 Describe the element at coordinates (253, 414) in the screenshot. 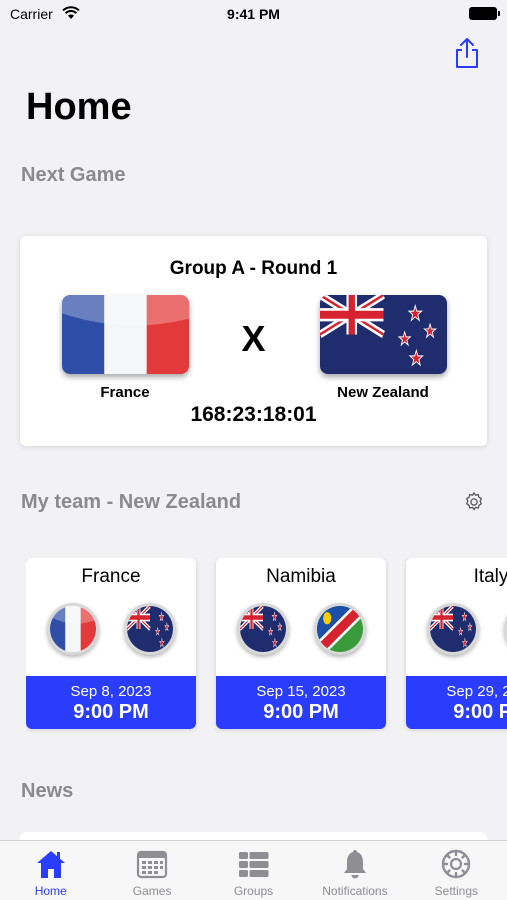

I see `countdown-timer: 168:23:18:01` at that location.